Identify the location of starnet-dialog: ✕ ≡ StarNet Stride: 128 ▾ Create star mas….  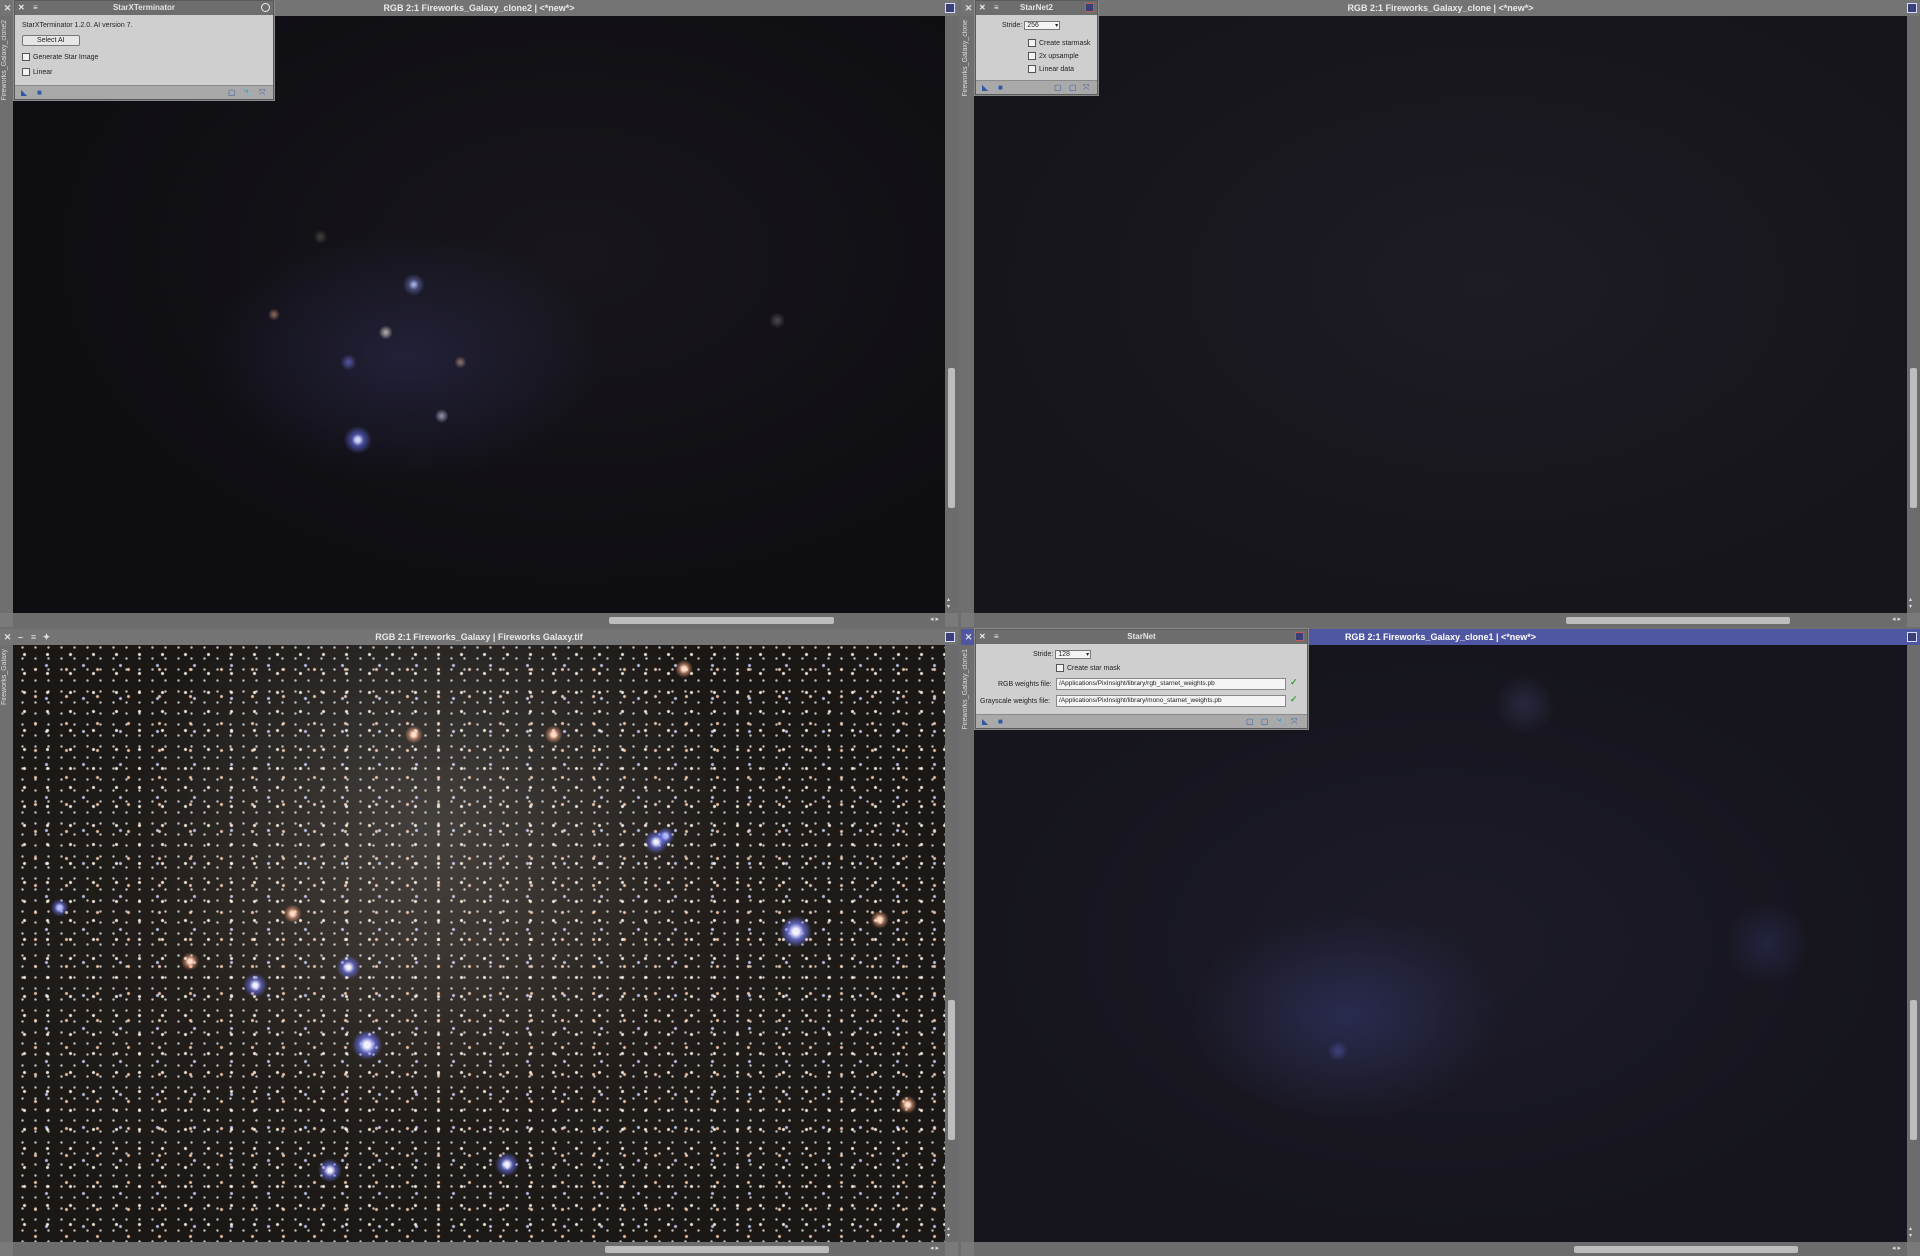
(1141, 679).